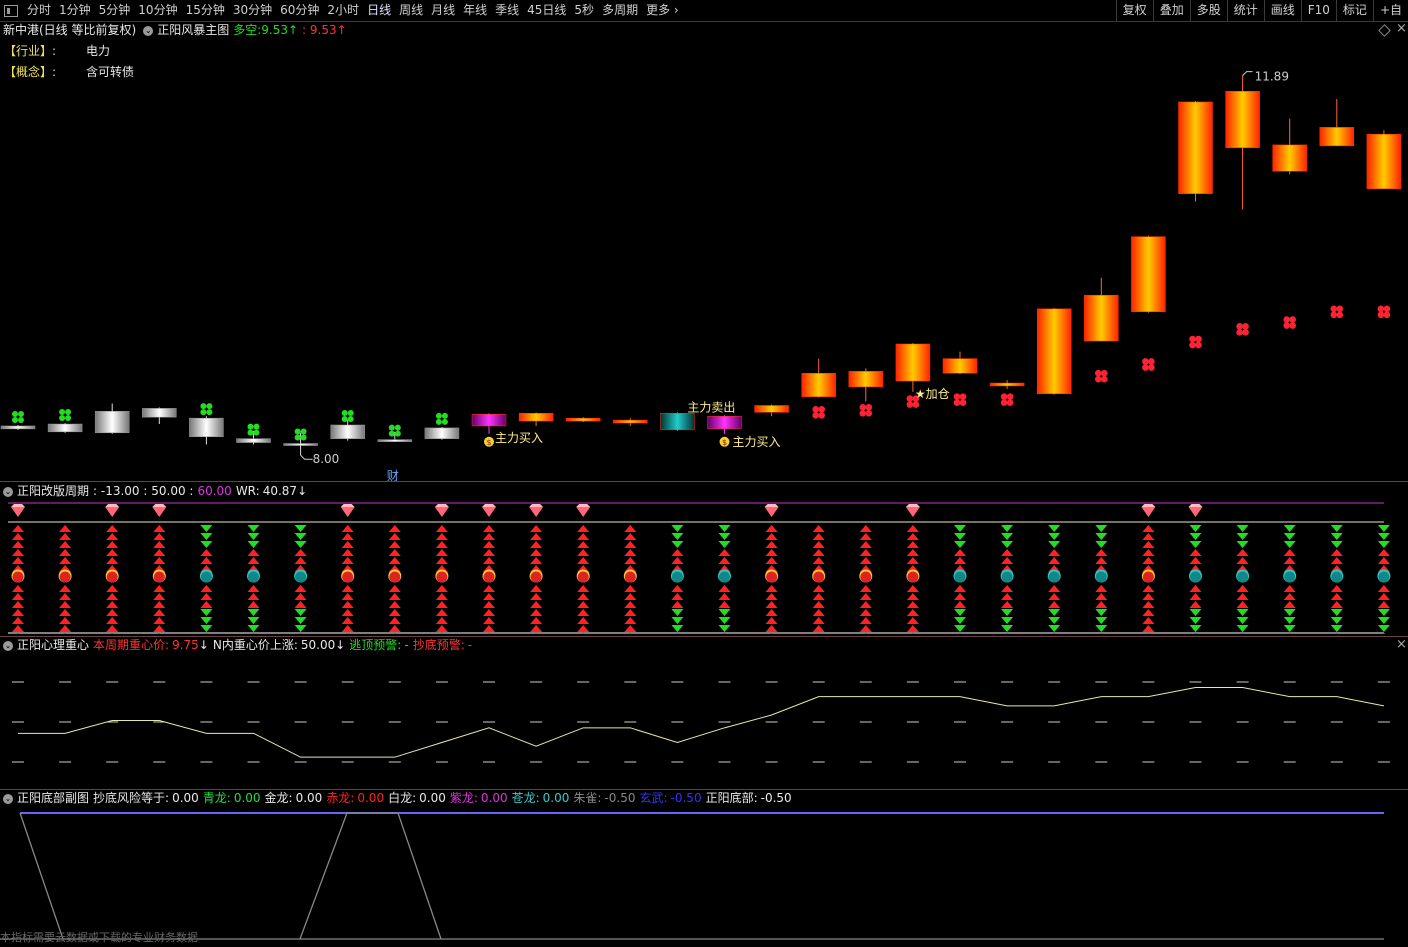 This screenshot has width=1408, height=947. I want to click on window-icon, so click(11, 10).